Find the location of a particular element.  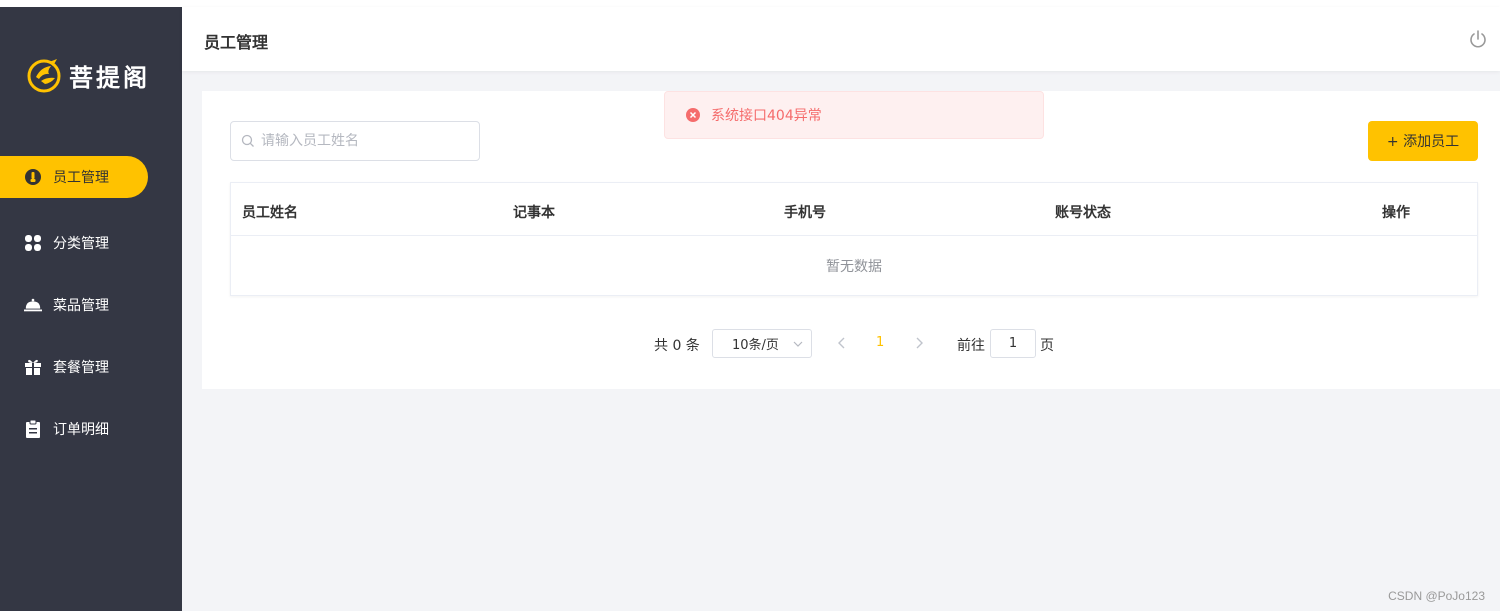

order-icon is located at coordinates (33, 429).